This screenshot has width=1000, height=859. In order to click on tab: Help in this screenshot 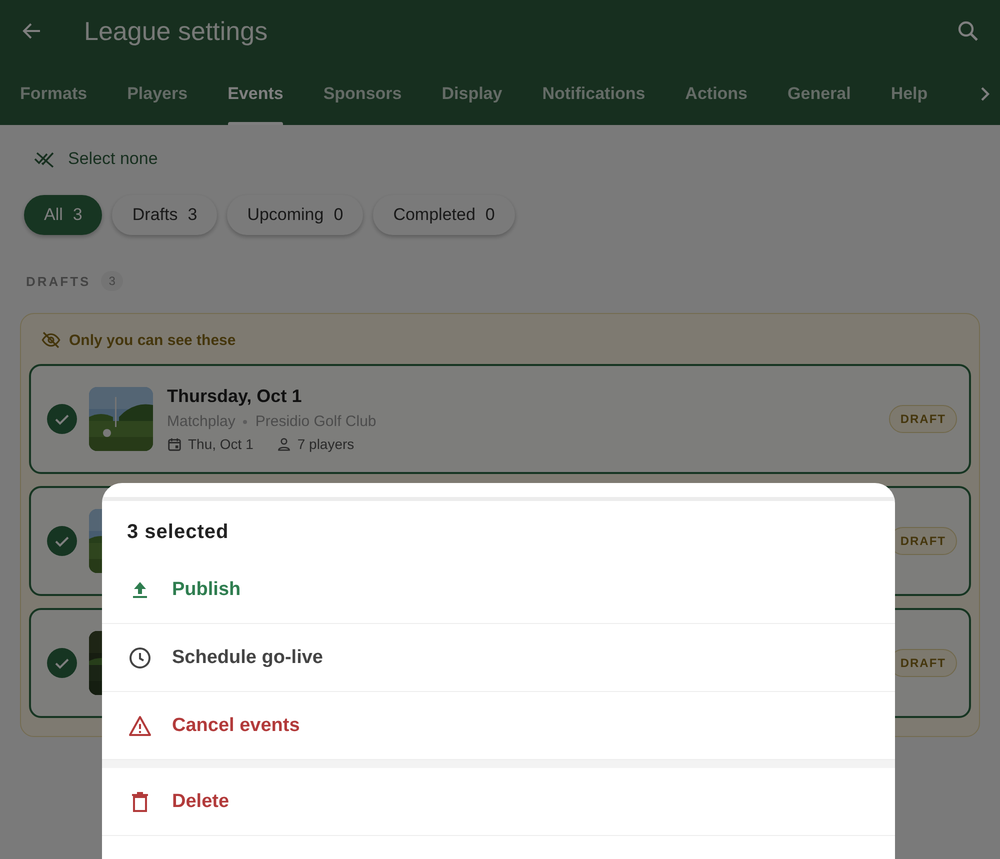, I will do `click(909, 93)`.